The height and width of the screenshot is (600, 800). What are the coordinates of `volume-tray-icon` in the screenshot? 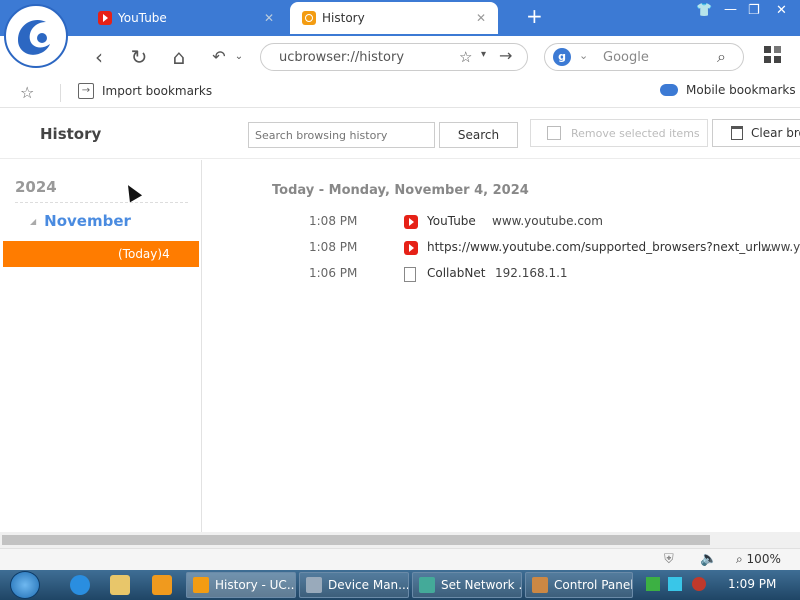 It's located at (699, 584).